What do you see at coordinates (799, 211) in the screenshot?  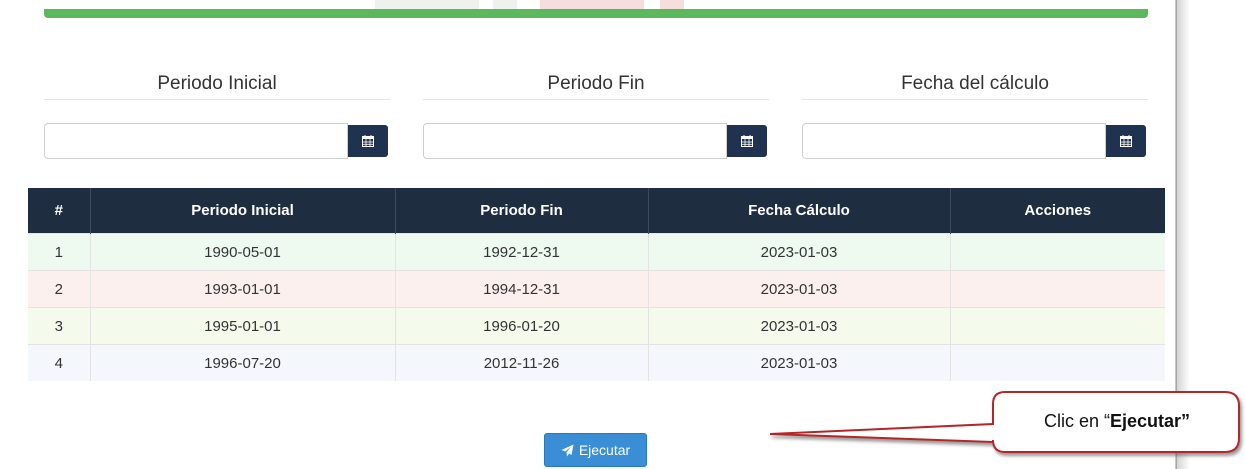 I see `column-header: Fecha Cálculo` at bounding box center [799, 211].